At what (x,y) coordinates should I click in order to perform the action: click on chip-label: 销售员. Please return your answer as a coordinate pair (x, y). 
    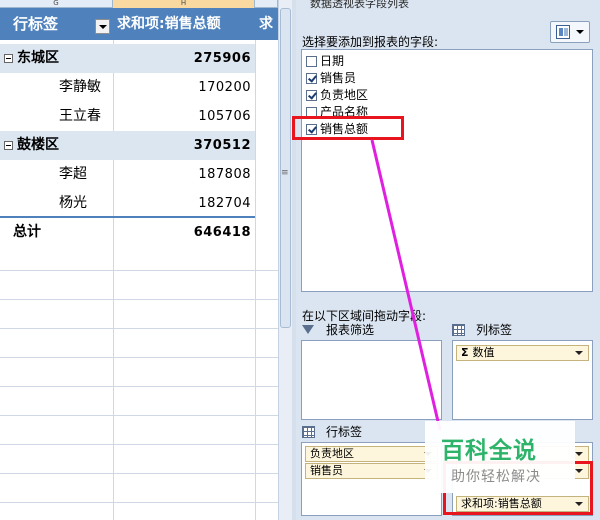
    Looking at the image, I should click on (326, 470).